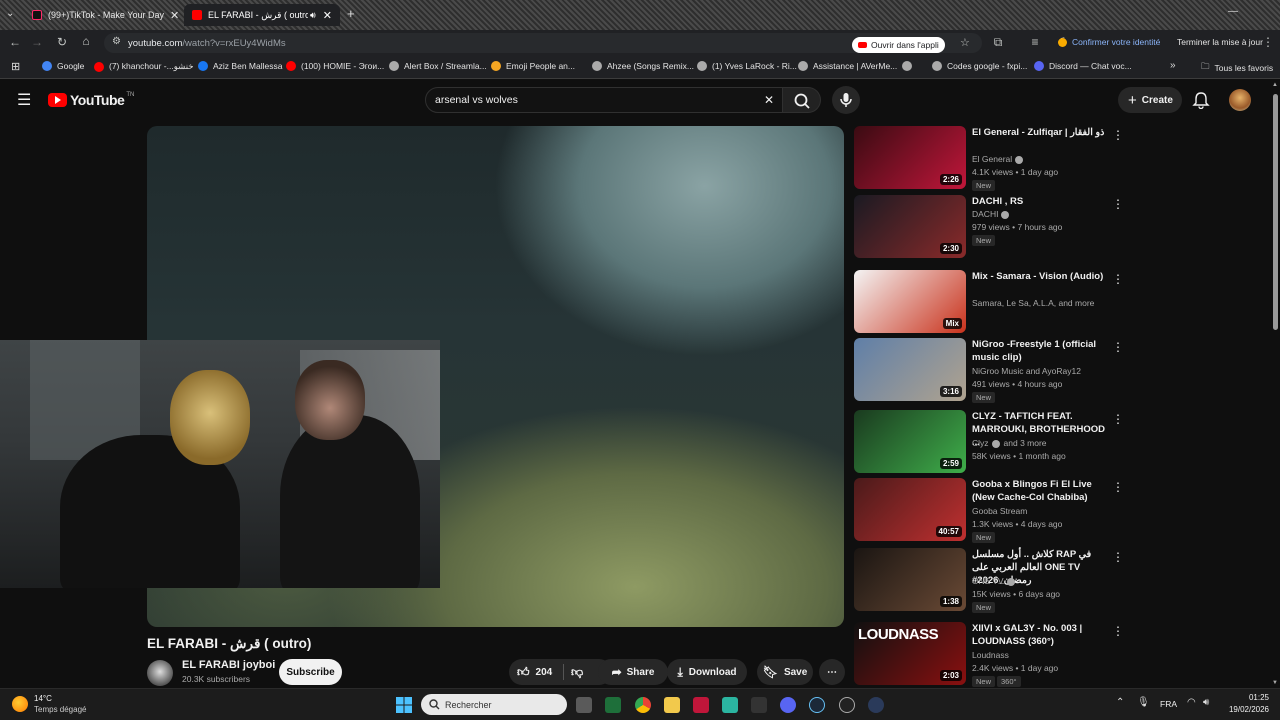  What do you see at coordinates (1009, 443) in the screenshot?
I see `recommended-channel: Clyz and 3 more` at bounding box center [1009, 443].